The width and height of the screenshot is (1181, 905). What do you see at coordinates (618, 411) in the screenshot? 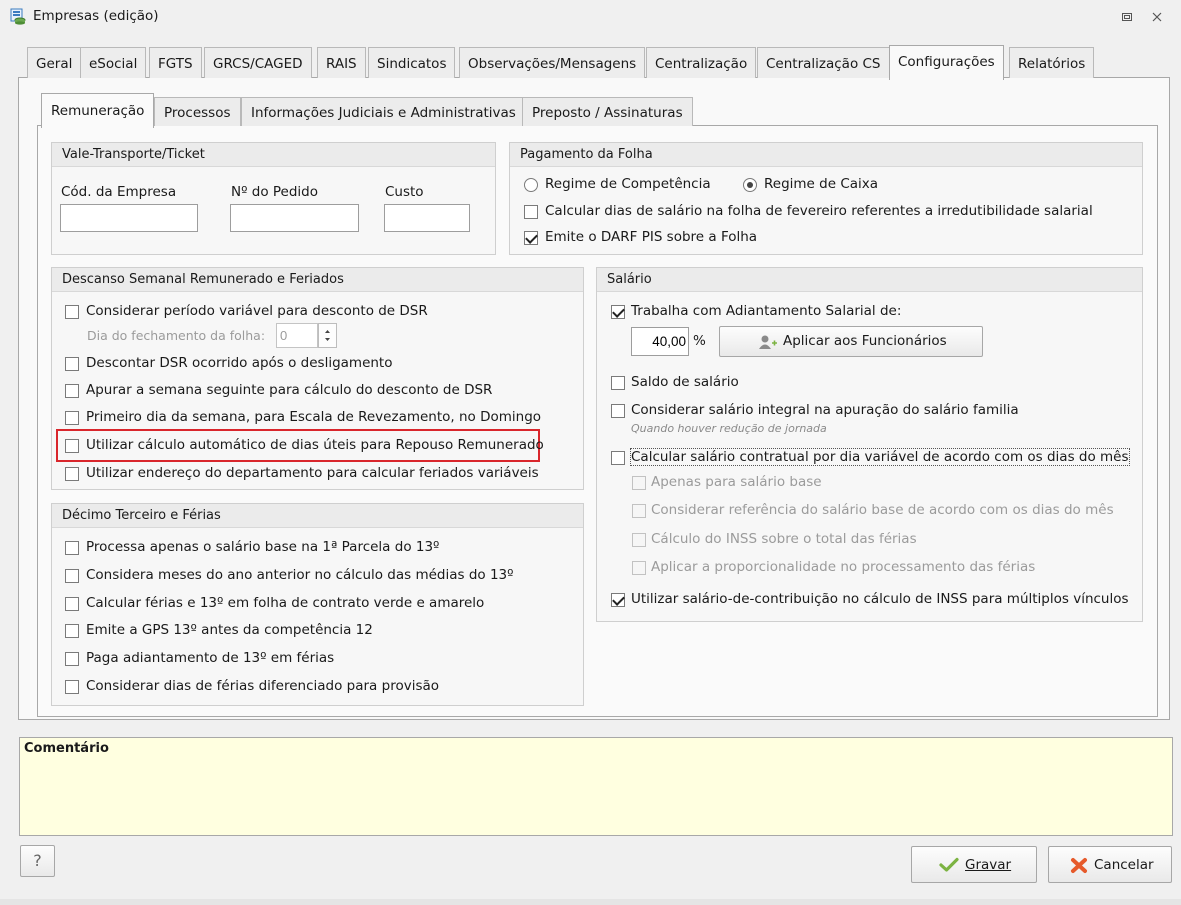
I see `checkbox-salario-integral` at bounding box center [618, 411].